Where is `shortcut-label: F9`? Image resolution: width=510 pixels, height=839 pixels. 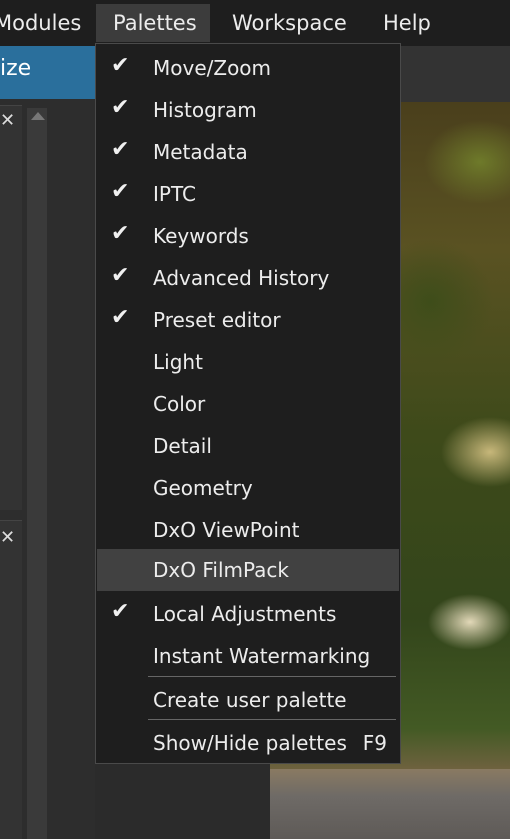 shortcut-label: F9 is located at coordinates (374, 743).